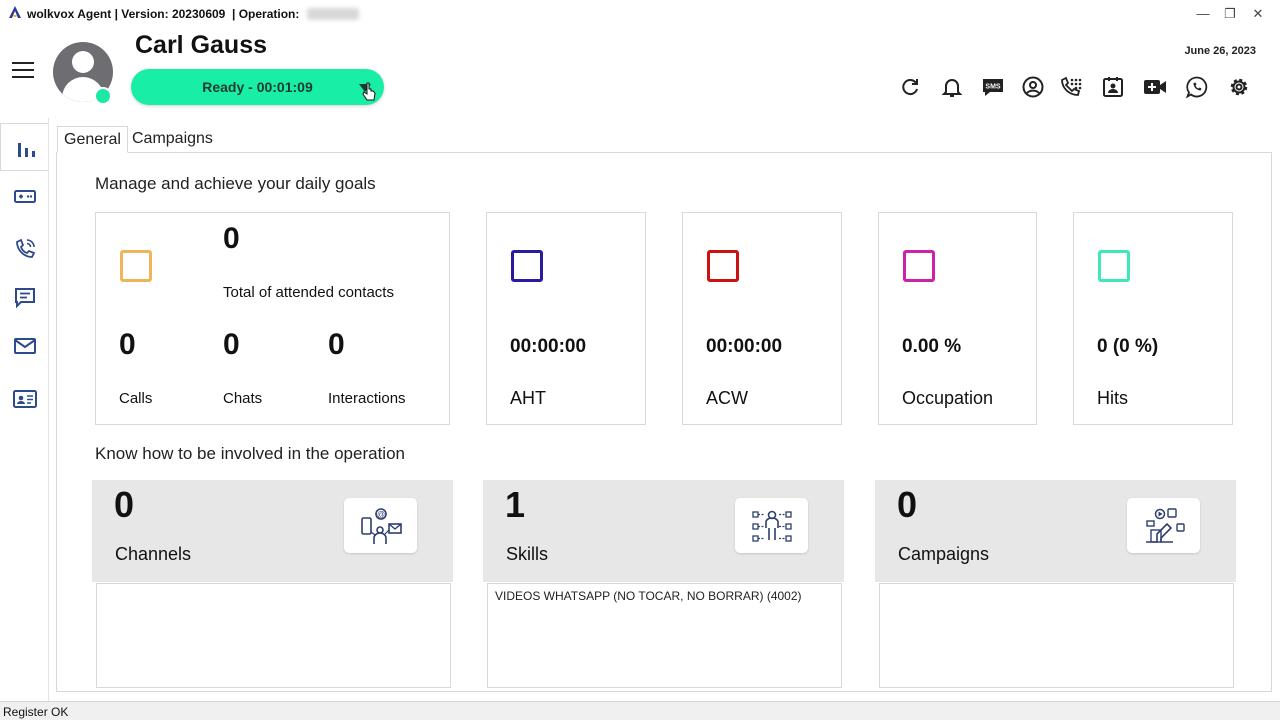 Image resolution: width=1280 pixels, height=720 pixels. I want to click on channels-tile: @, so click(380, 525).